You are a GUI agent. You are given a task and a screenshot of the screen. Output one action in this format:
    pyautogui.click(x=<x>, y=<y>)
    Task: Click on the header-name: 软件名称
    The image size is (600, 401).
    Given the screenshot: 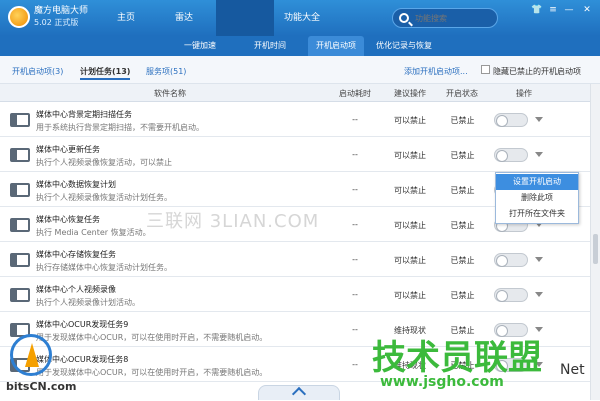 What is the action you would take?
    pyautogui.click(x=170, y=93)
    